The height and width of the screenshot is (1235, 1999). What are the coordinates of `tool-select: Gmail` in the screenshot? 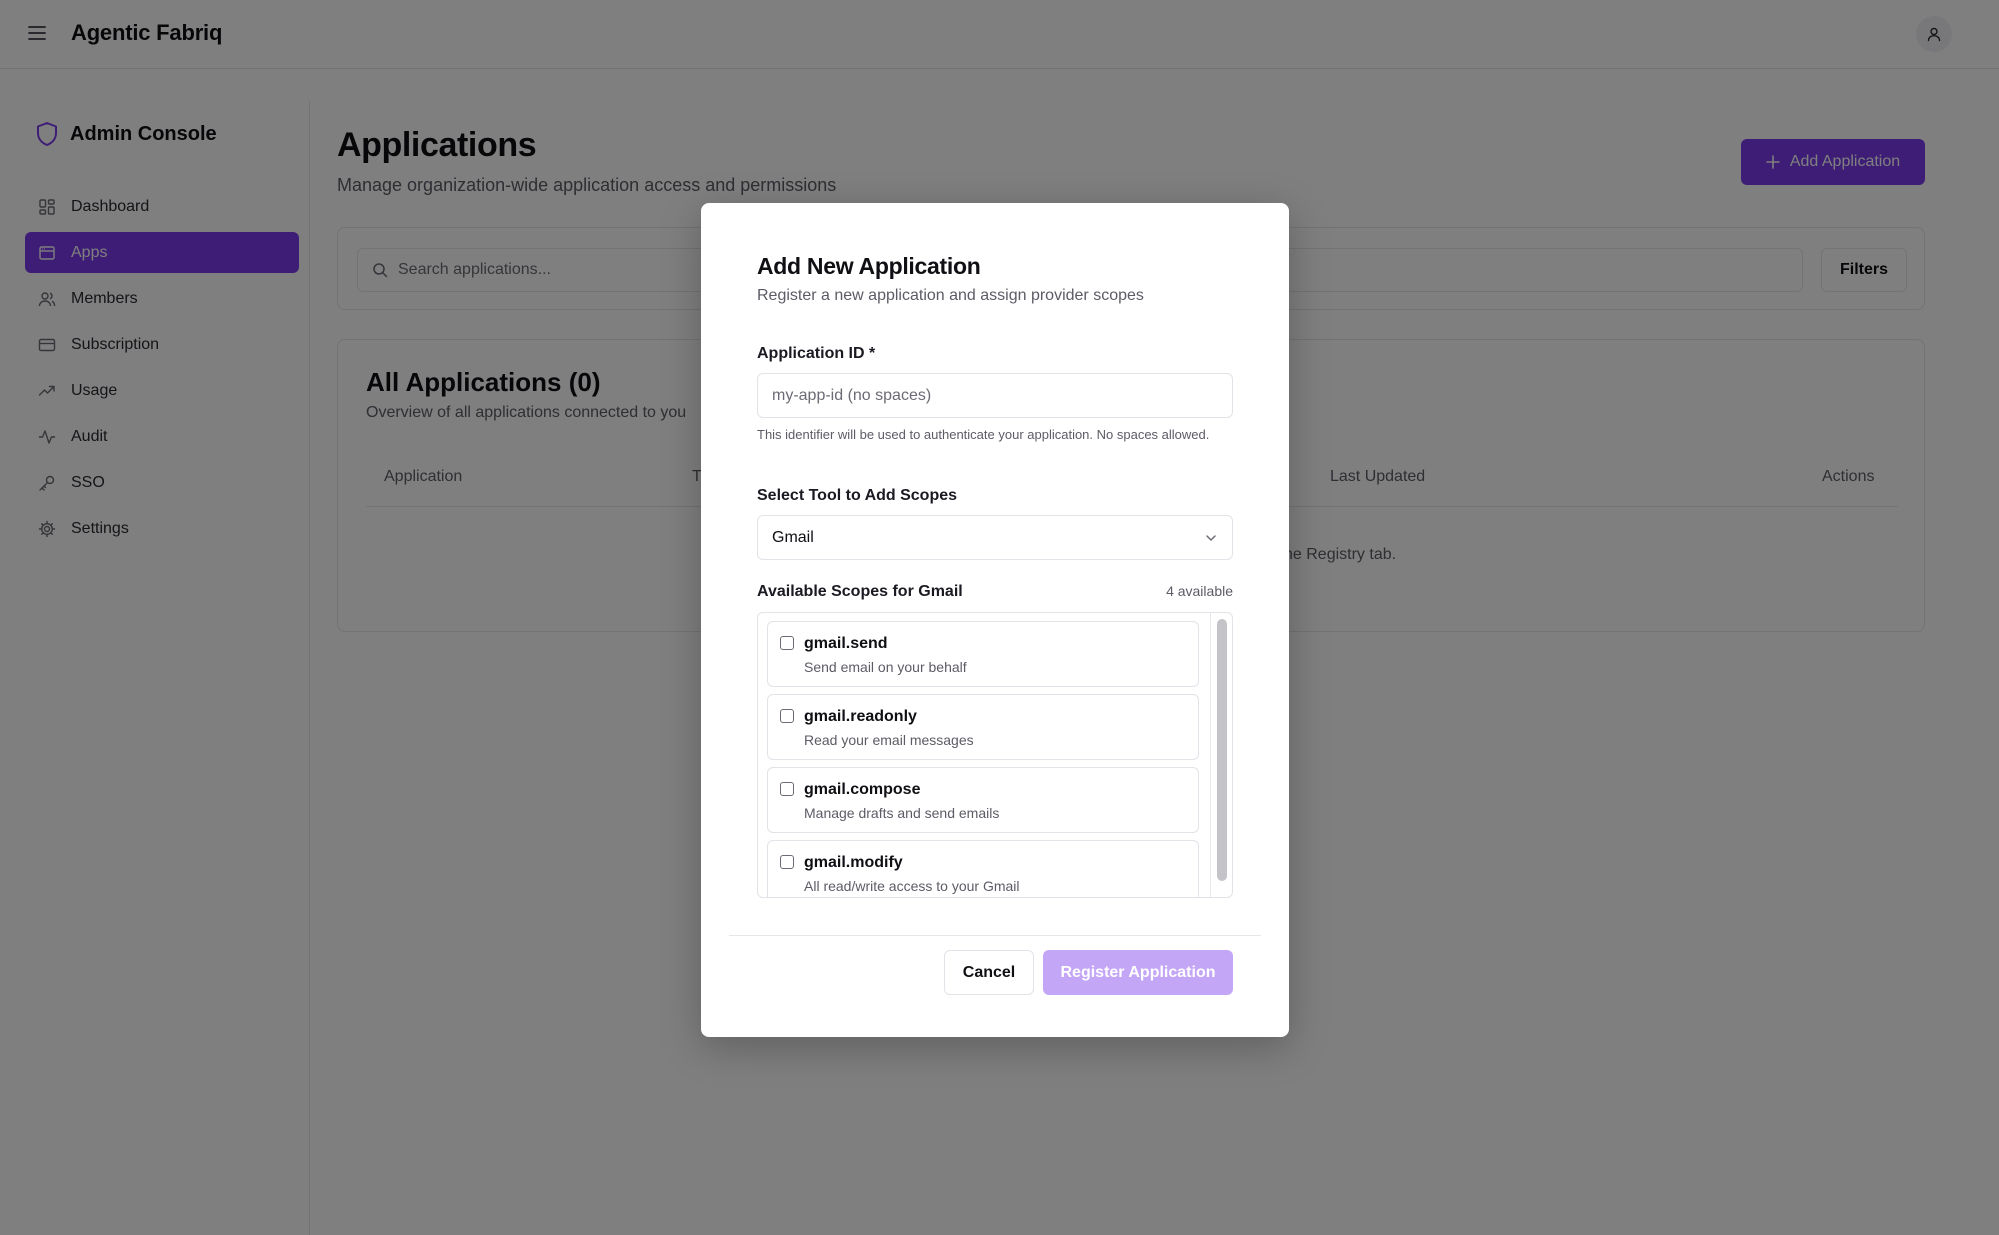 It's located at (995, 537).